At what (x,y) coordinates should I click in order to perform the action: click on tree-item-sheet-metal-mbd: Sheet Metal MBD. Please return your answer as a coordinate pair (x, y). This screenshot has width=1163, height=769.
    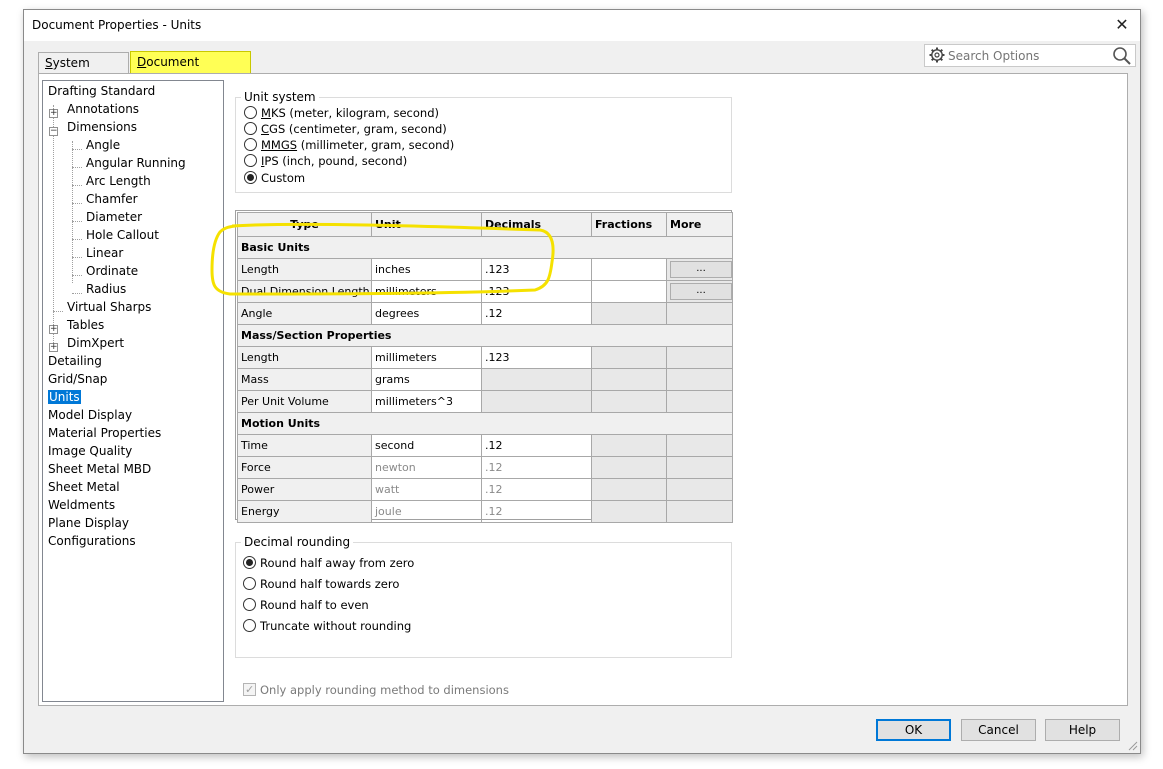
    Looking at the image, I should click on (99, 469).